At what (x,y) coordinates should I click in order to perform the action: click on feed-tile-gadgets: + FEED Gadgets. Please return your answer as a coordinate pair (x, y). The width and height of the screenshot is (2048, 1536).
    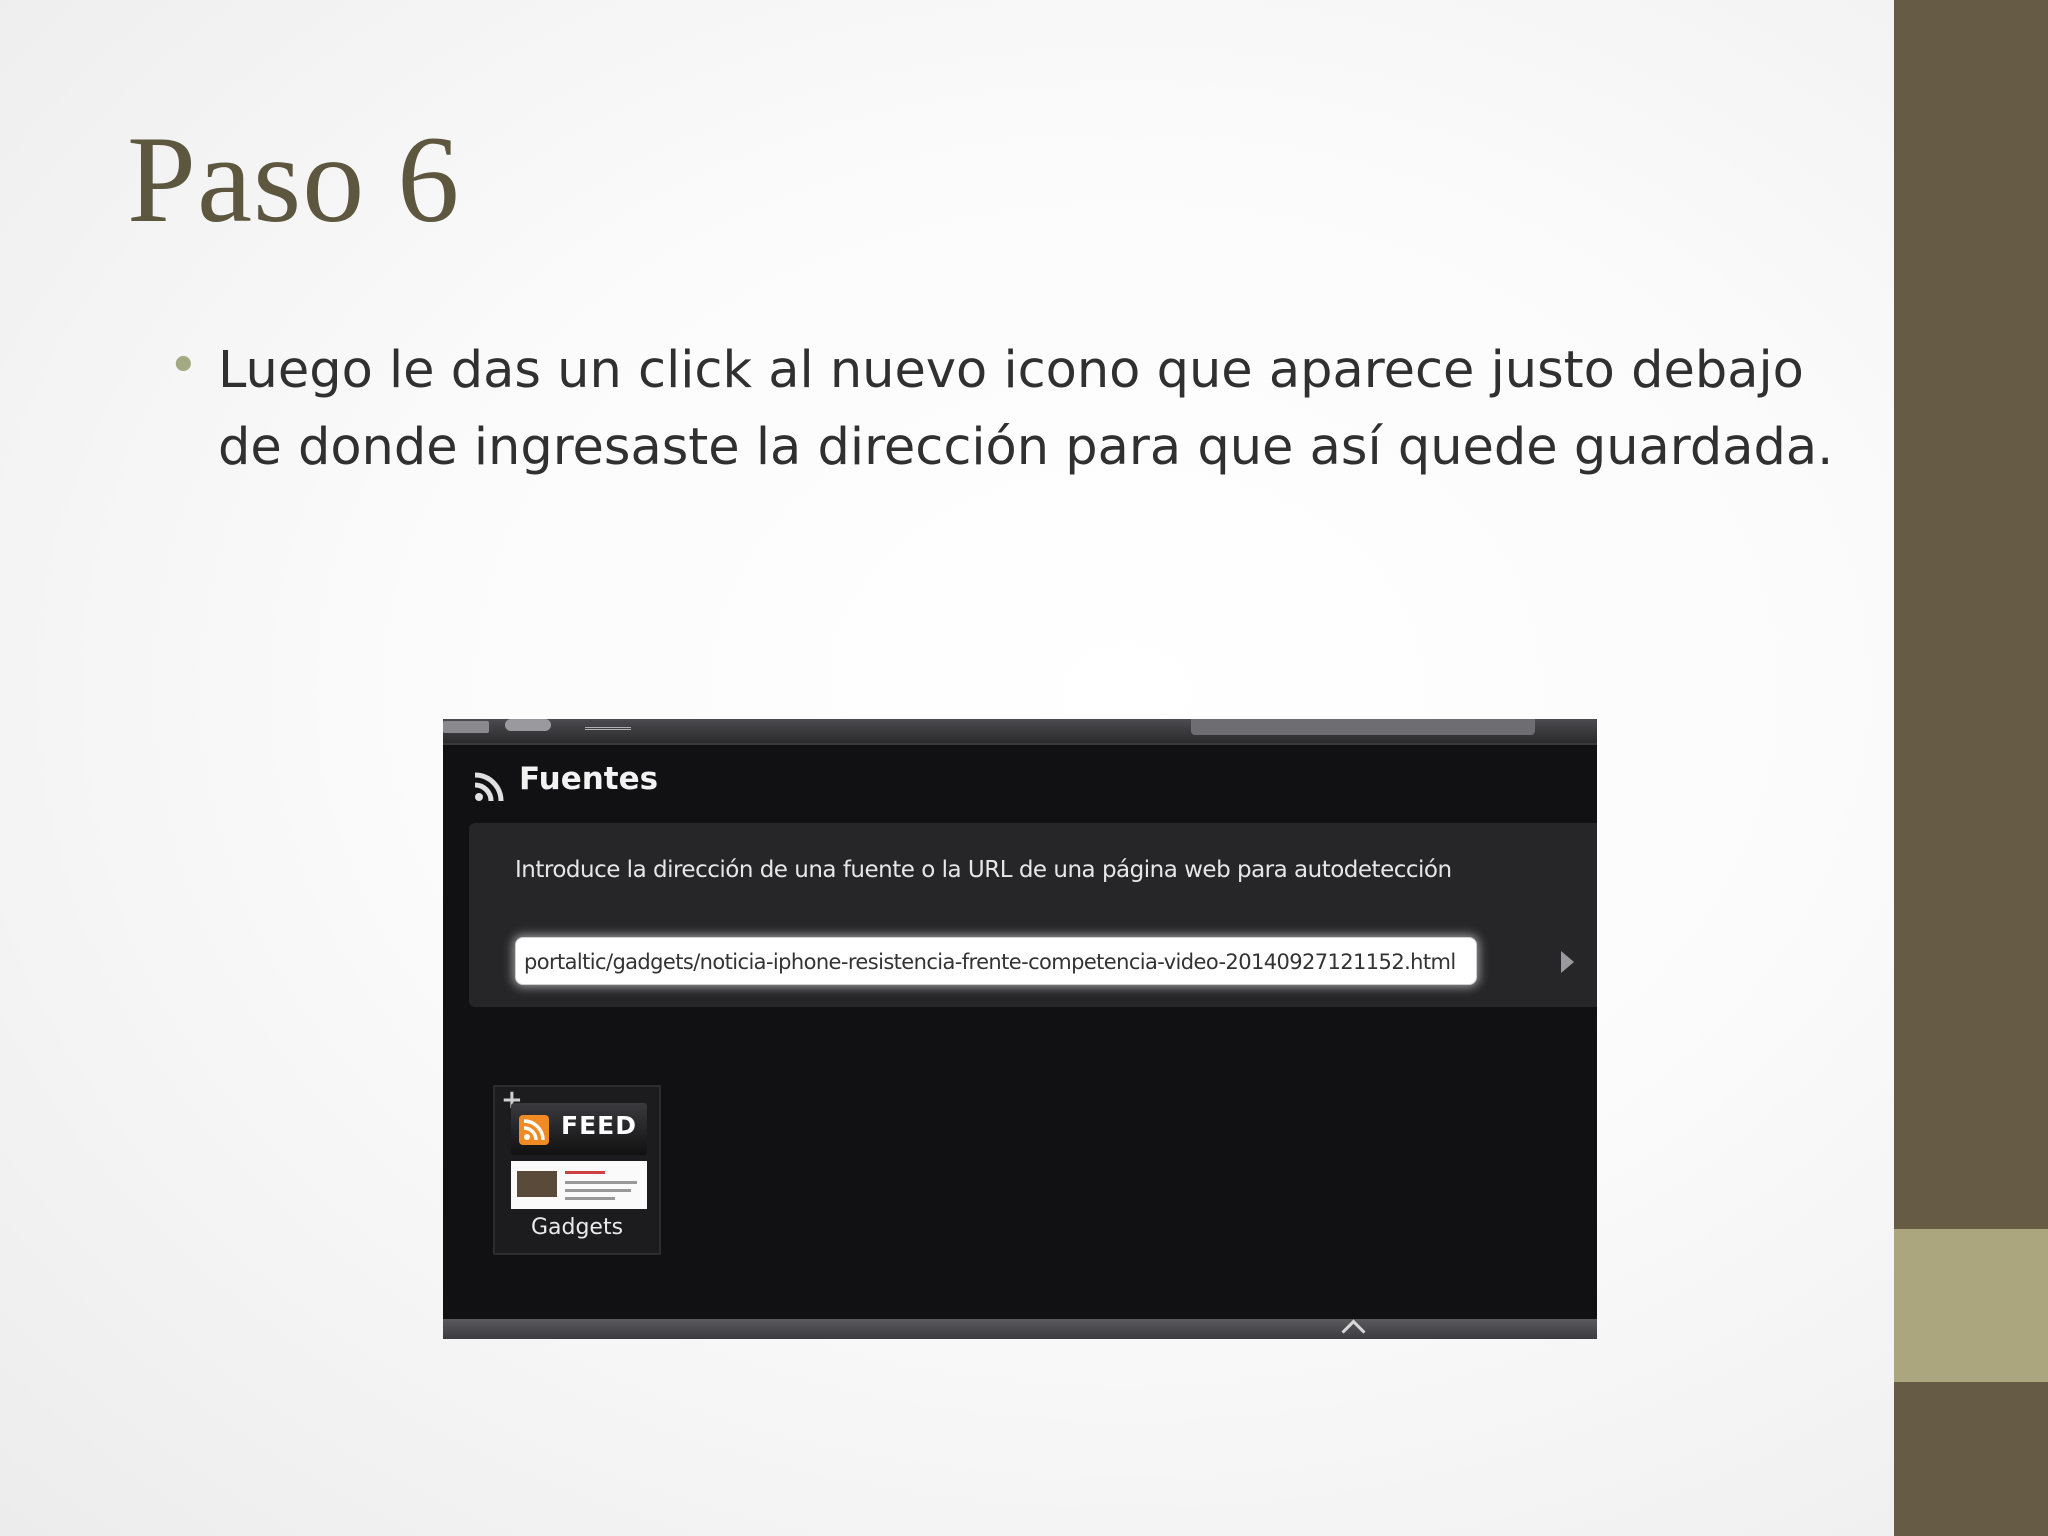
    Looking at the image, I should click on (577, 1170).